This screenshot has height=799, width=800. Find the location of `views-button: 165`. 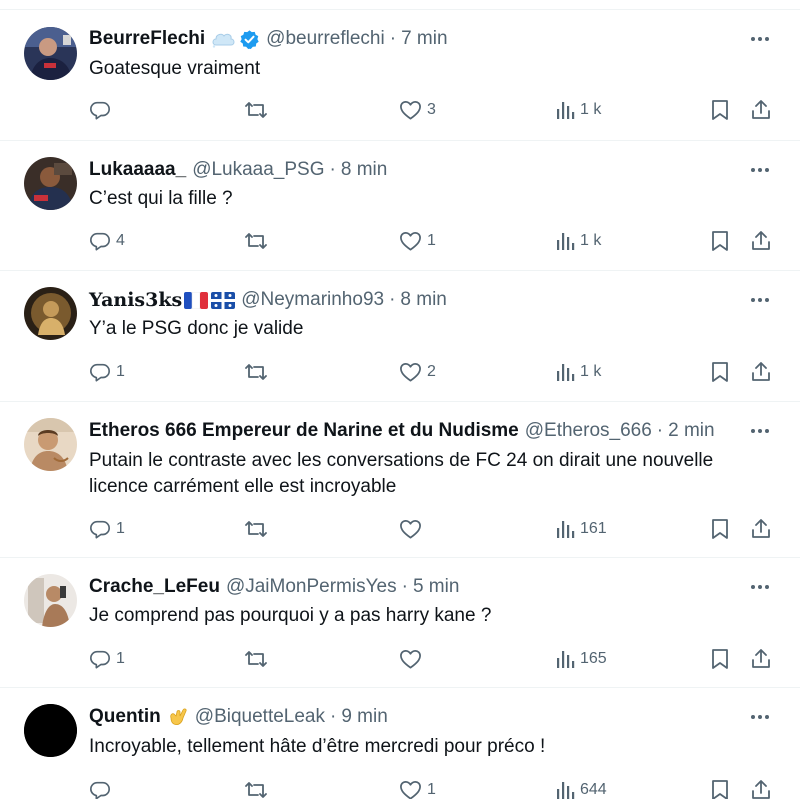

views-button: 165 is located at coordinates (581, 659).